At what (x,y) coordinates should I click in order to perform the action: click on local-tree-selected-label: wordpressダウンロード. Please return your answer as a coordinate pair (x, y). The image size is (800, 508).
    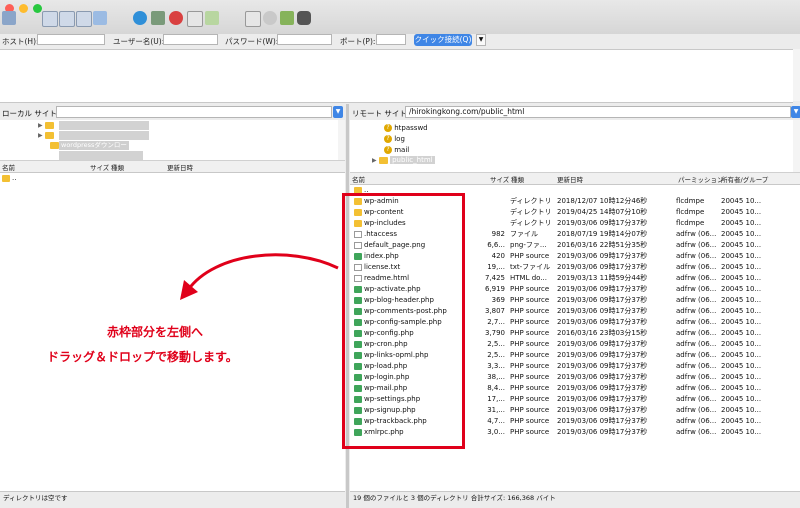
    Looking at the image, I should click on (94, 149).